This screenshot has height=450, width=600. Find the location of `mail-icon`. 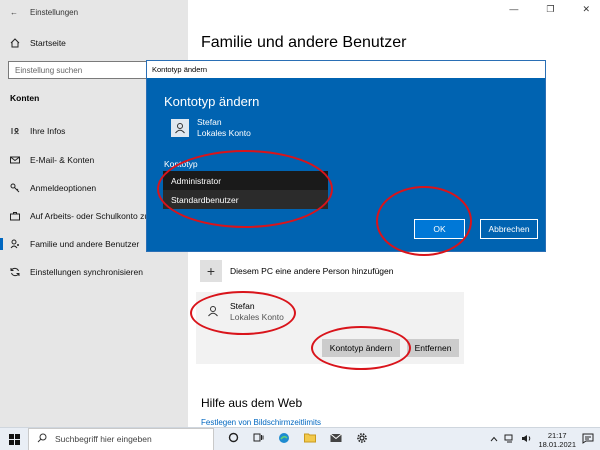

mail-icon is located at coordinates (15, 160).